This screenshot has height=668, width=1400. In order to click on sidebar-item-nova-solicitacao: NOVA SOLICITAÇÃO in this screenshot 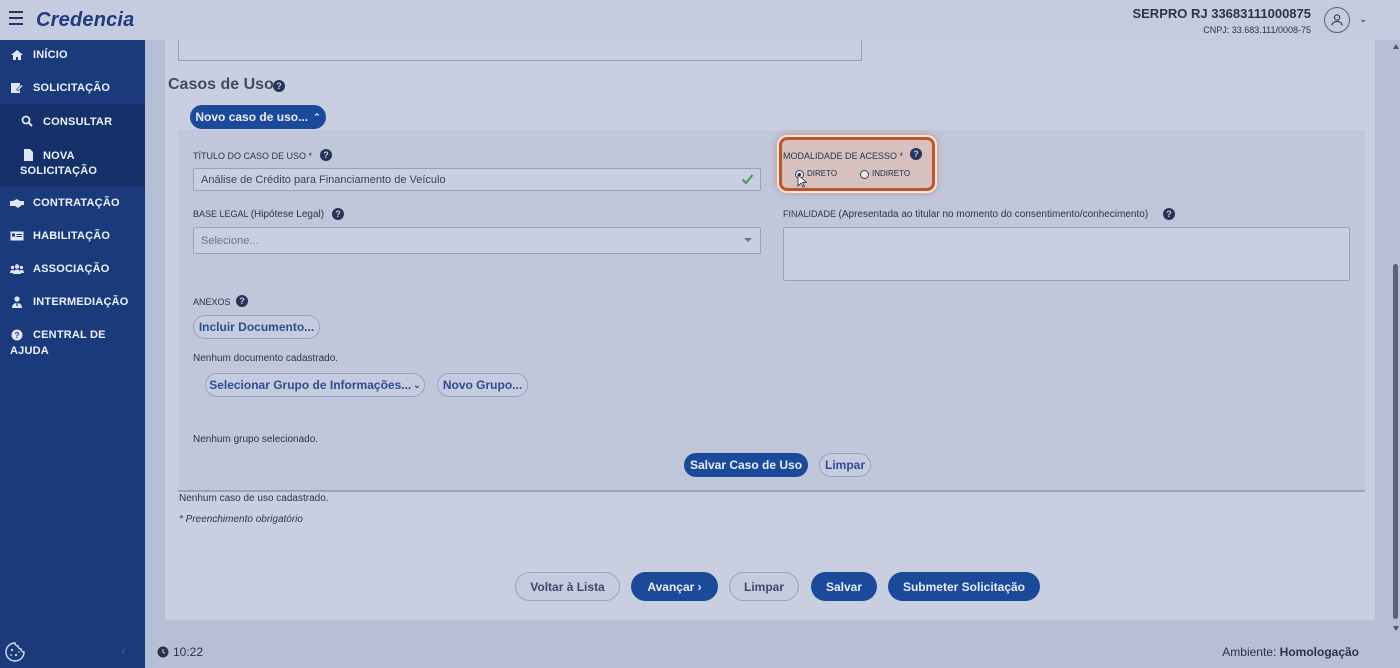, I will do `click(72, 162)`.